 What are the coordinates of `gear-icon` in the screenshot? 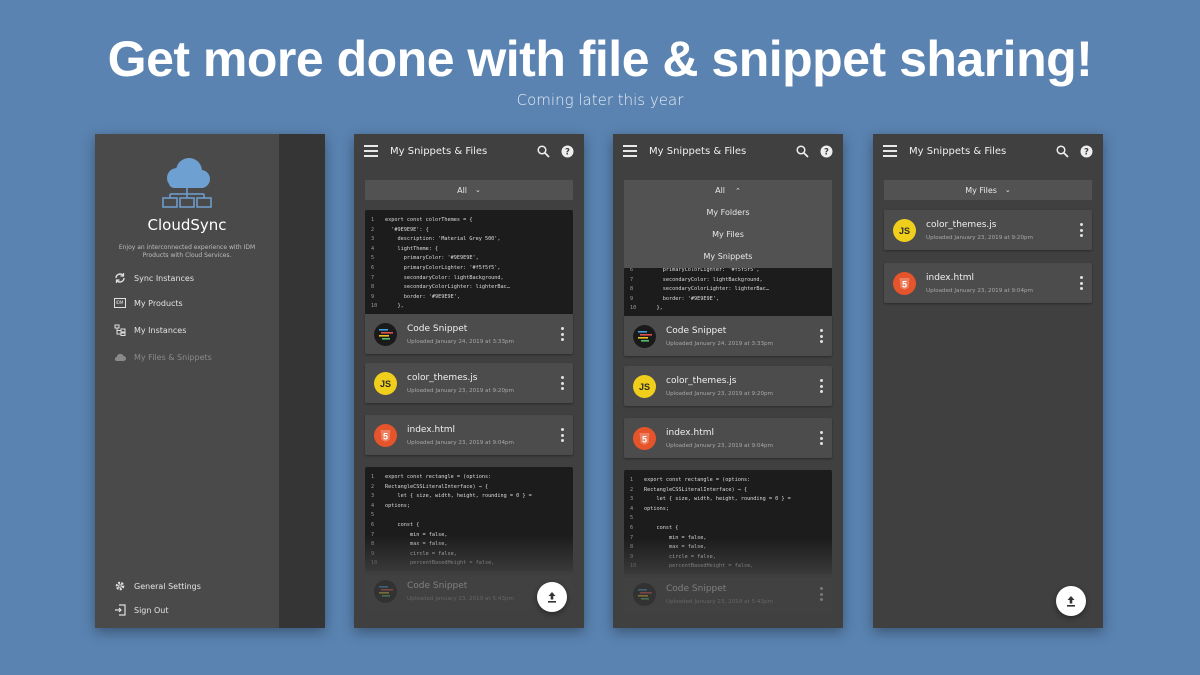 It's located at (119, 586).